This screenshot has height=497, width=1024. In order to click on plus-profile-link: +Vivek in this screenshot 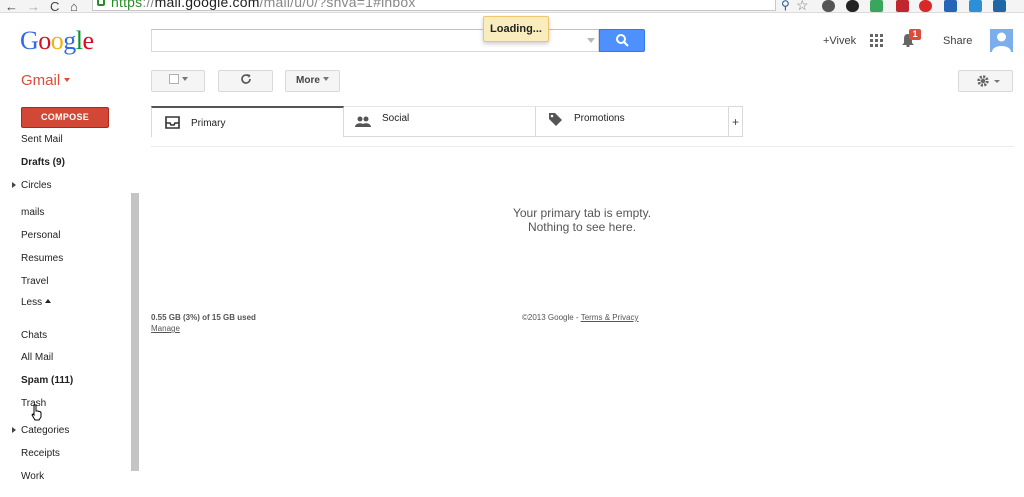, I will do `click(839, 41)`.